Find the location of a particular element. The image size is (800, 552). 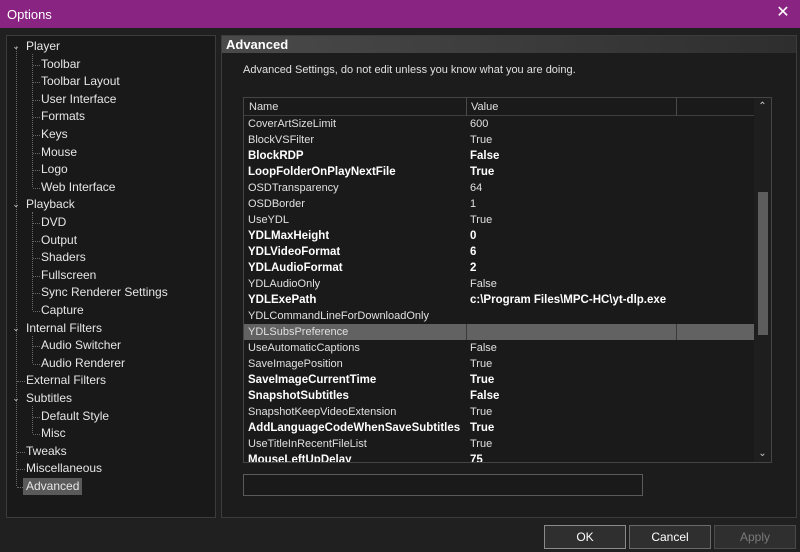

tree-item-subtitles: Subtitles is located at coordinates (49, 398).